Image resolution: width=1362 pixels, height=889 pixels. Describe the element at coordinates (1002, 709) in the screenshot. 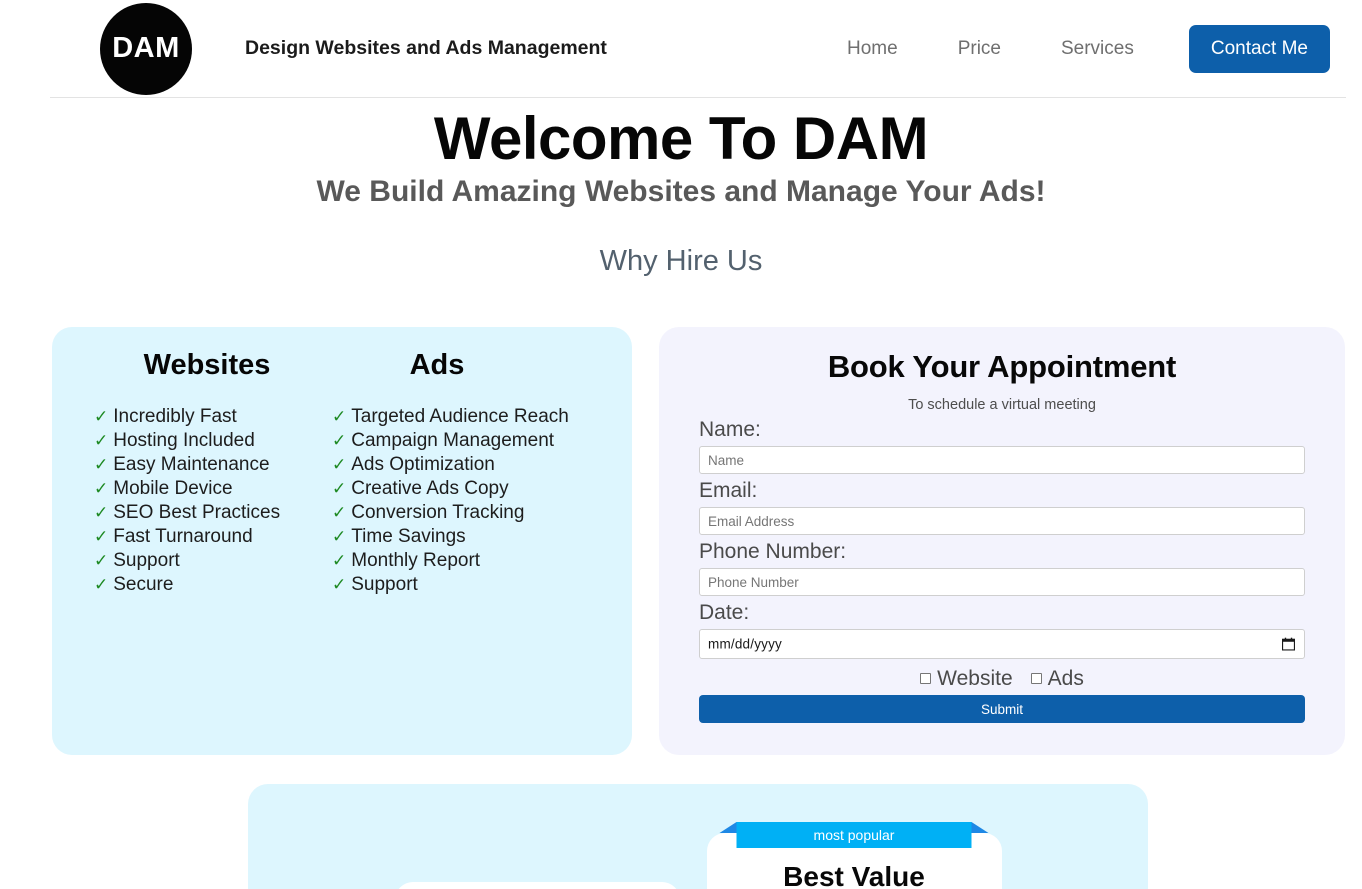

I see `submit-button: Submit` at that location.